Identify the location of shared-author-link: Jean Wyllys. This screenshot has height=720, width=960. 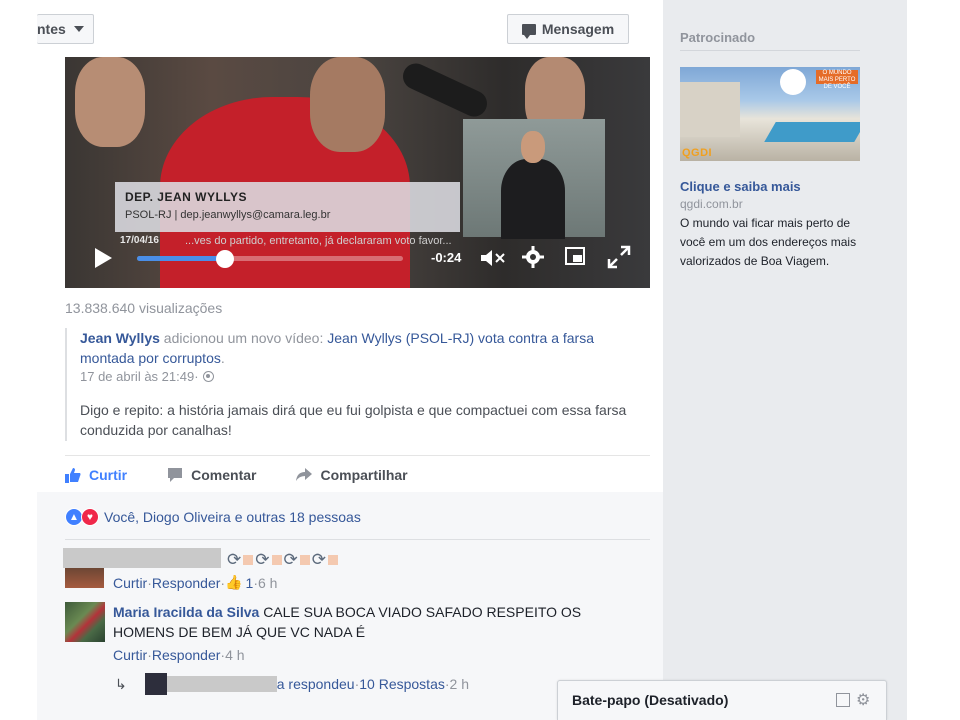
(120, 338).